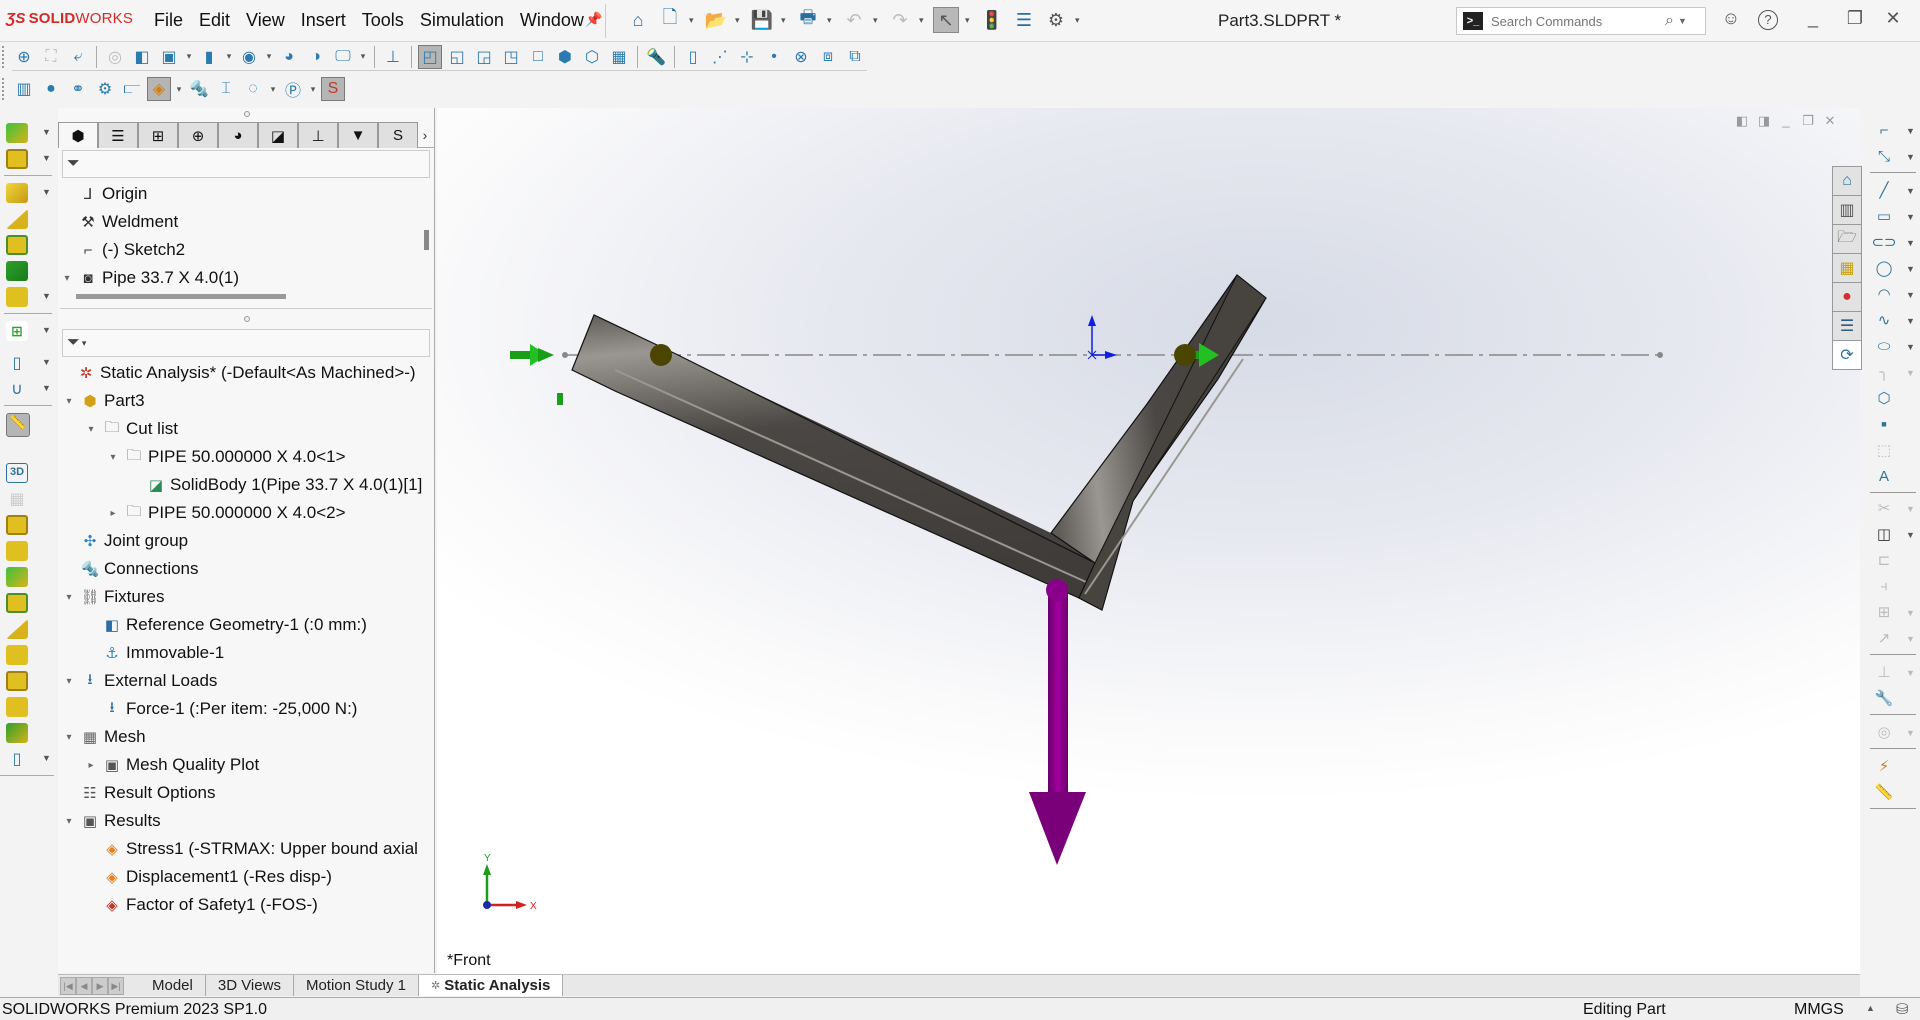  Describe the element at coordinates (78, 57) in the screenshot. I see `previous-view-icon: ⤶` at that location.